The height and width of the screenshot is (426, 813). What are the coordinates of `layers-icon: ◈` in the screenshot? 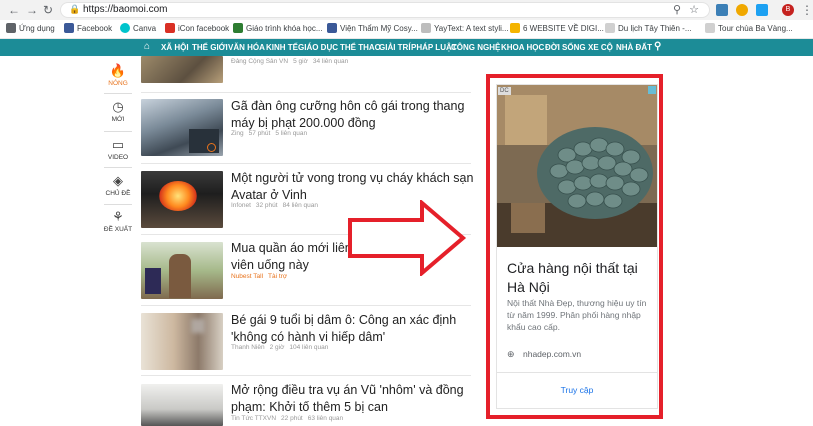 It's located at (118, 180).